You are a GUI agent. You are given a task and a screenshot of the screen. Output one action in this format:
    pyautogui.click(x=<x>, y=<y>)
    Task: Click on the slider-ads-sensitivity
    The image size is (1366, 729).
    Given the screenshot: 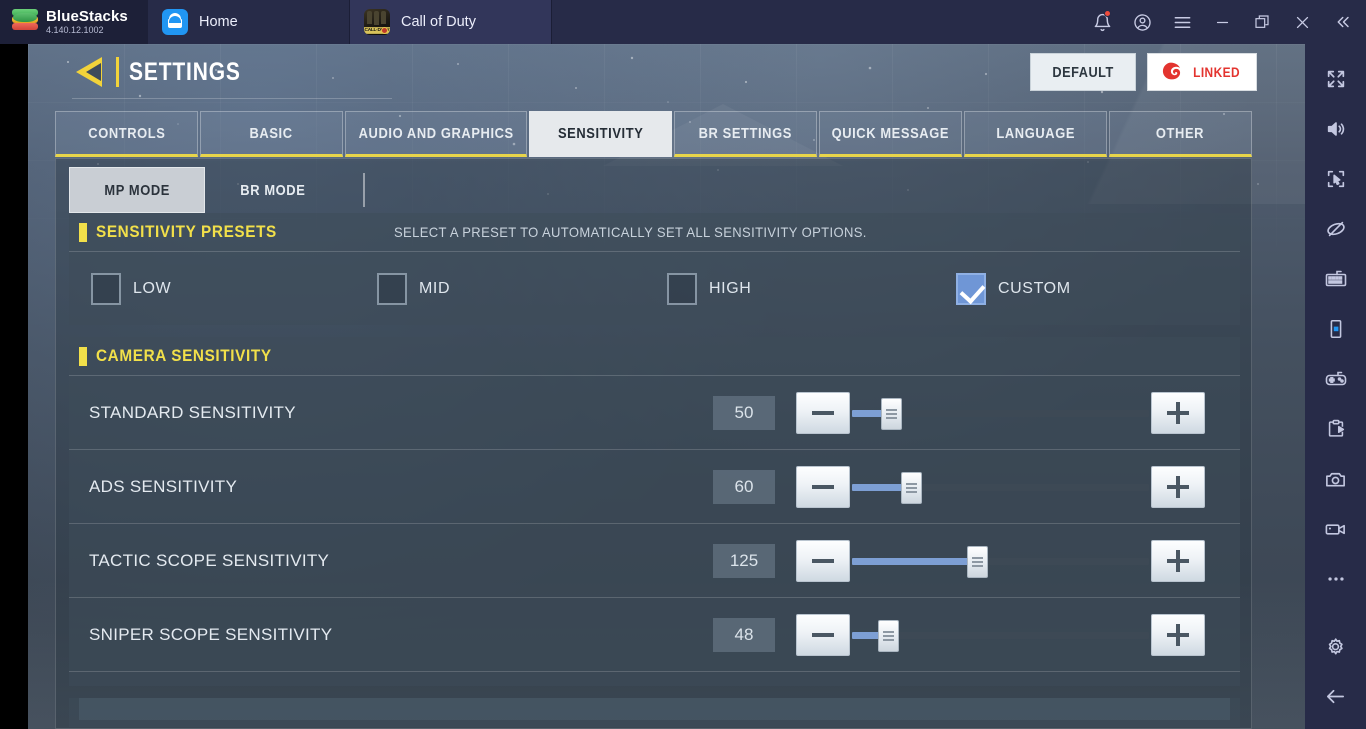 What is the action you would take?
    pyautogui.click(x=1000, y=486)
    